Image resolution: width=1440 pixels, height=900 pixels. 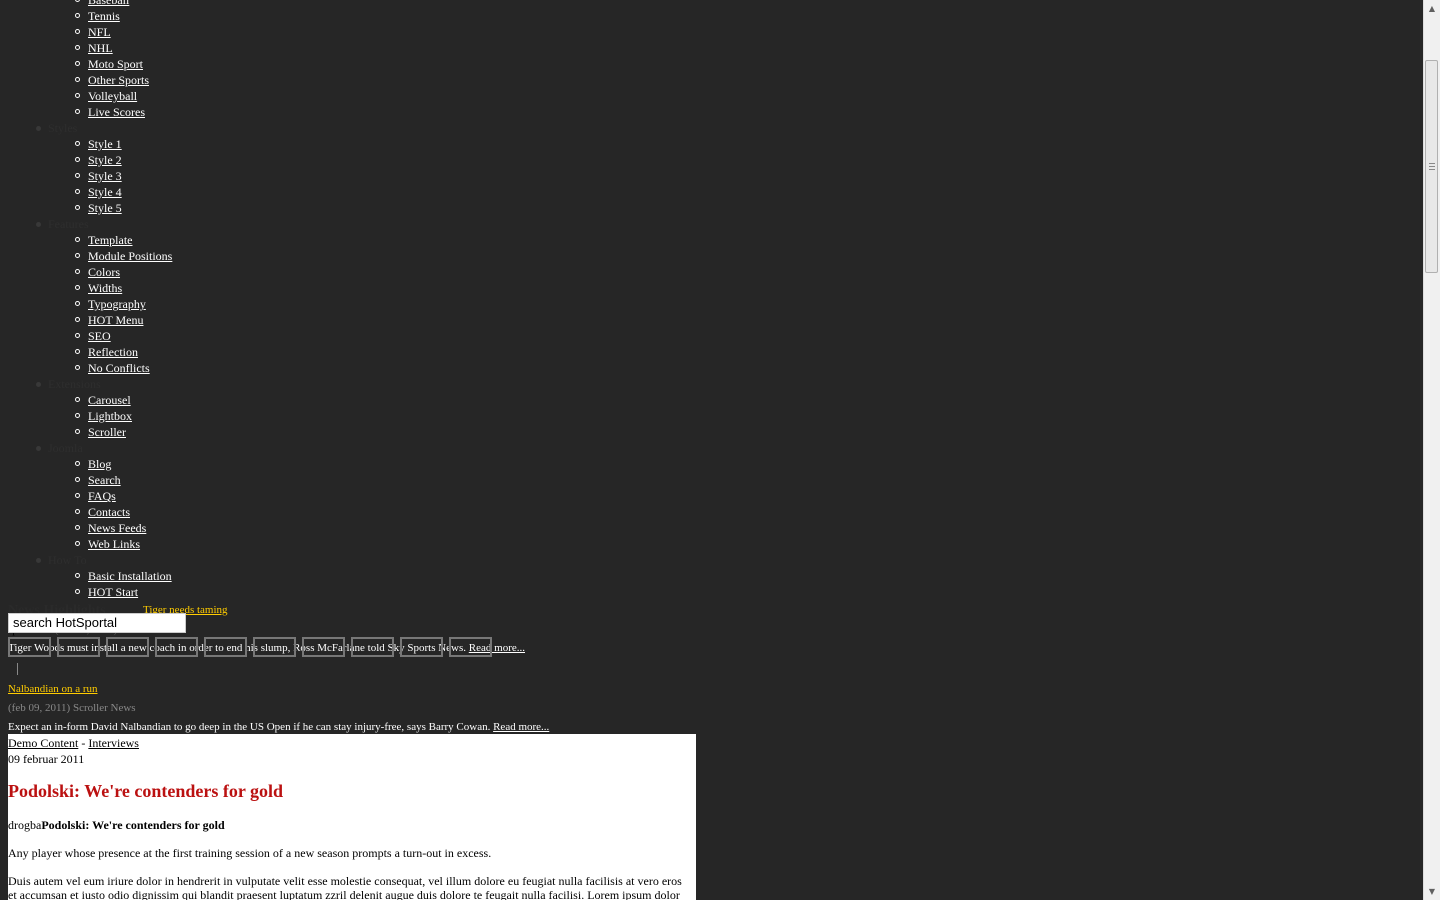 What do you see at coordinates (146, 791) in the screenshot?
I see `article-title: Podolski: We're contenders for gold` at bounding box center [146, 791].